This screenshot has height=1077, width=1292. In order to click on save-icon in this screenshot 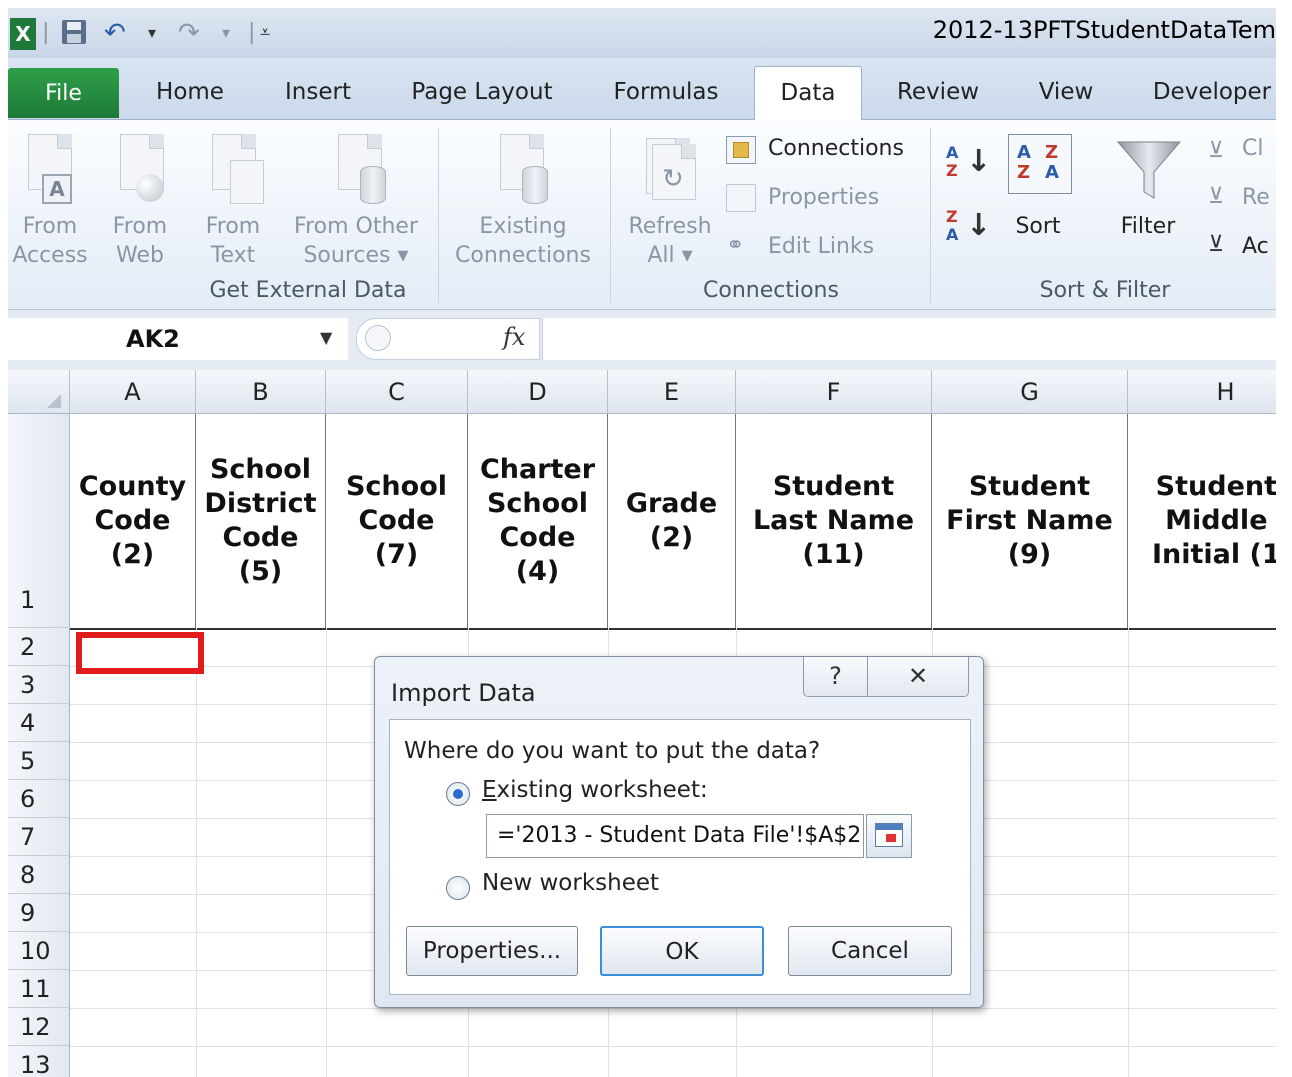, I will do `click(75, 33)`.